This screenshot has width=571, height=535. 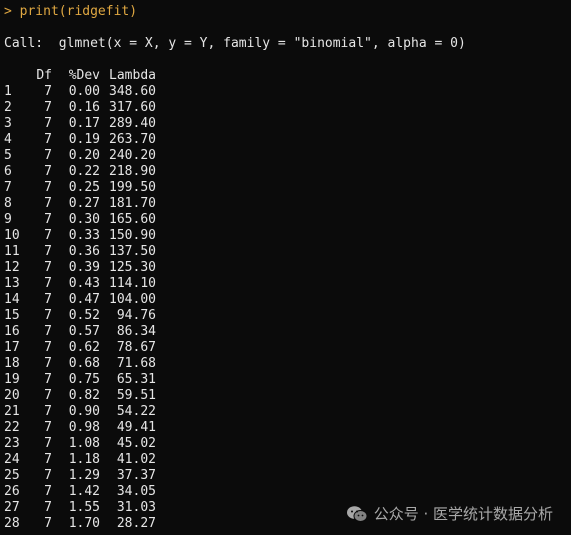 I want to click on table-row: 16 7 0.57 86.34, so click(x=80, y=332).